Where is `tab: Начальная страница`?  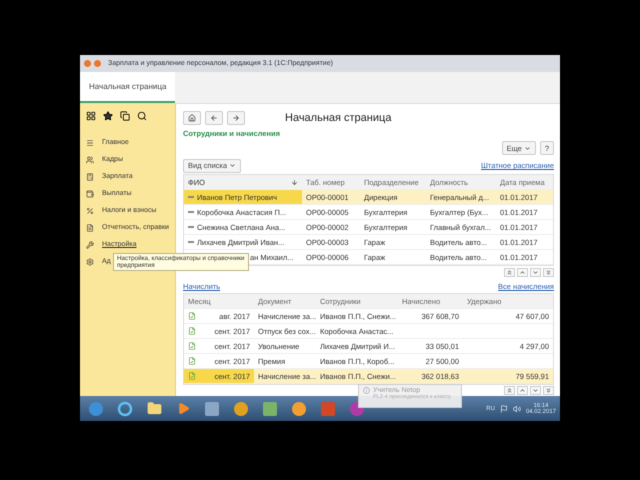
tab: Начальная страница is located at coordinates (128, 87).